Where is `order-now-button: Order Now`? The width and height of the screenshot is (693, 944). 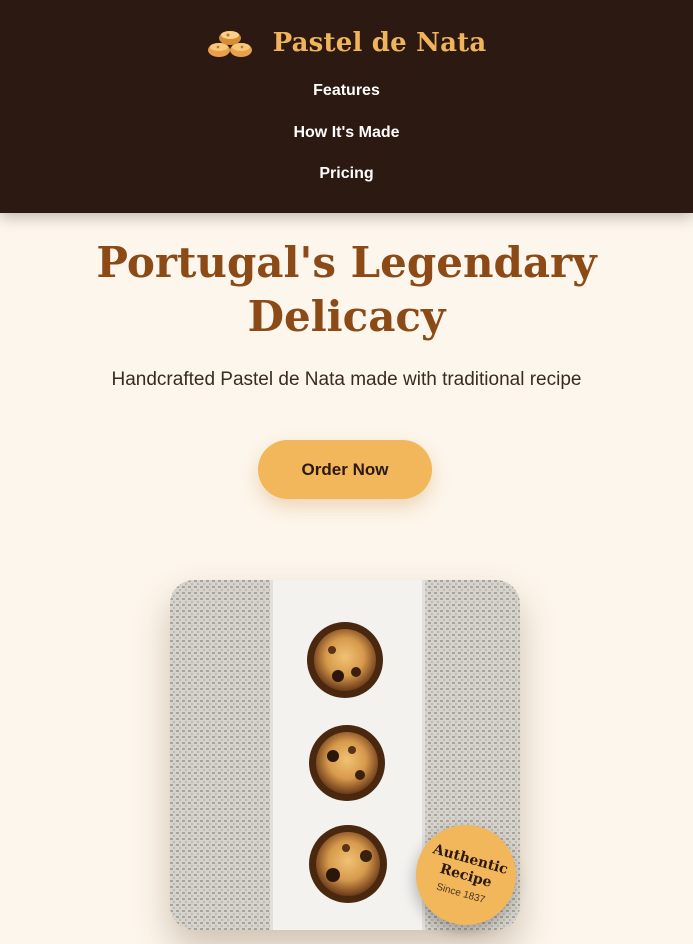 order-now-button: Order Now is located at coordinates (345, 469).